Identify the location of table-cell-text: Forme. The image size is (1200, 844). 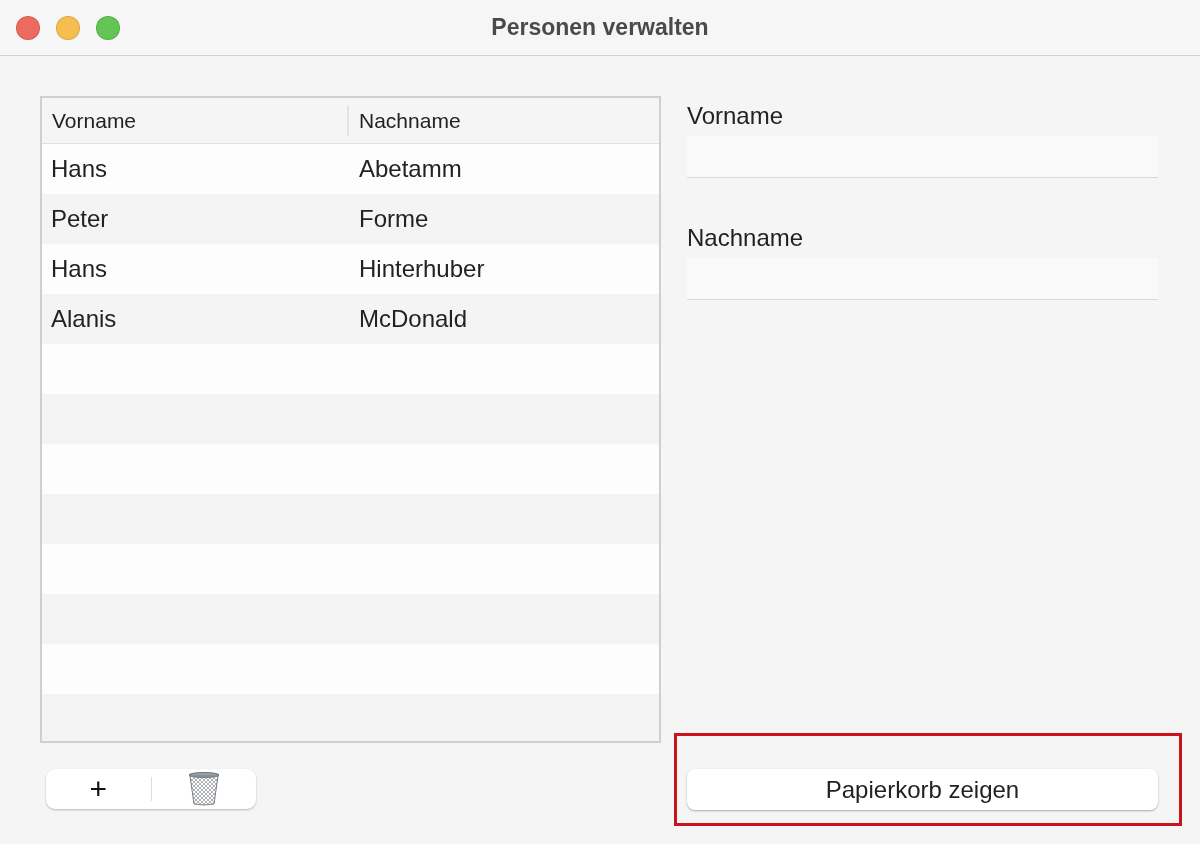
(394, 219).